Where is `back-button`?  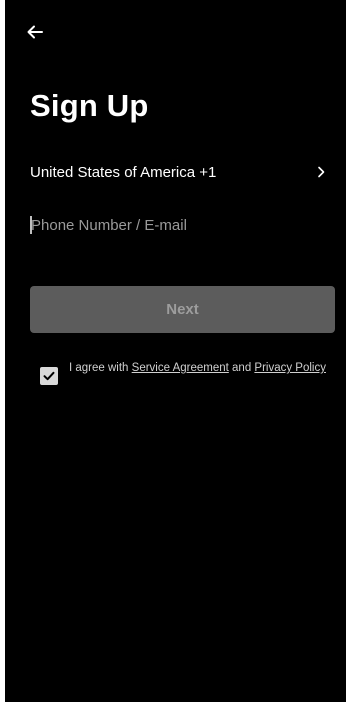 back-button is located at coordinates (35, 32).